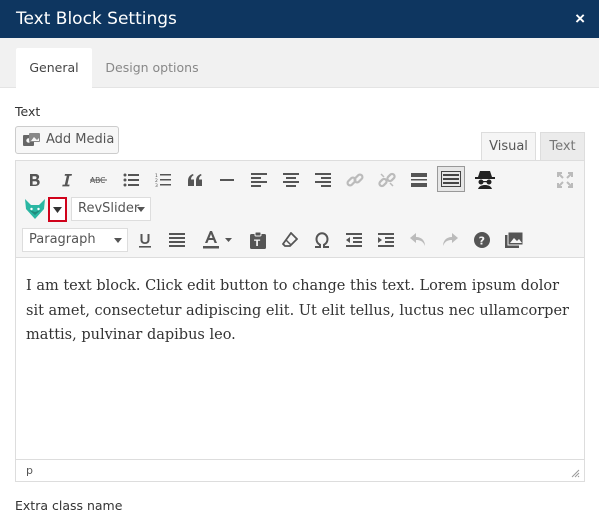  What do you see at coordinates (31, 139) in the screenshot?
I see `add-media-icon` at bounding box center [31, 139].